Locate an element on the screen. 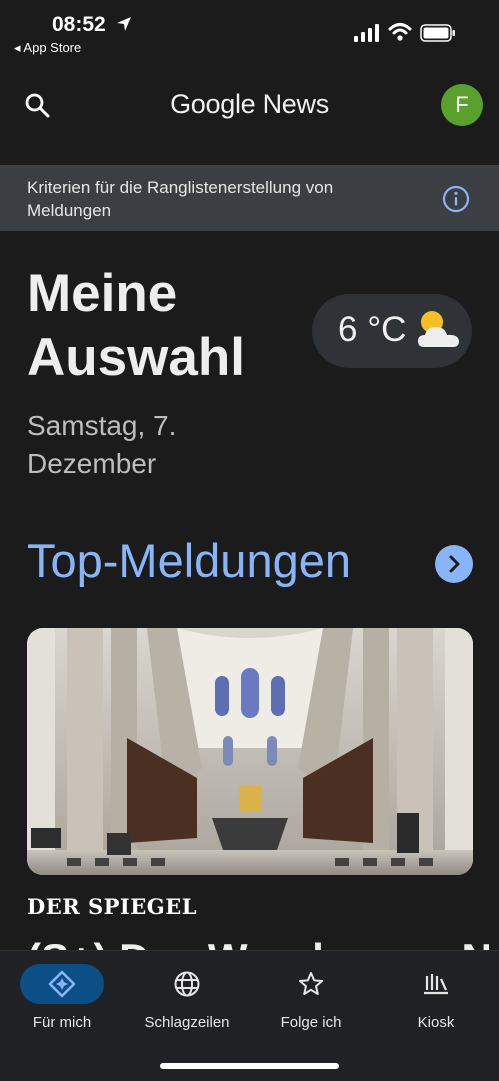 The width and height of the screenshot is (499, 1081). nav-headlines: Schlagzeilen is located at coordinates (187, 997).